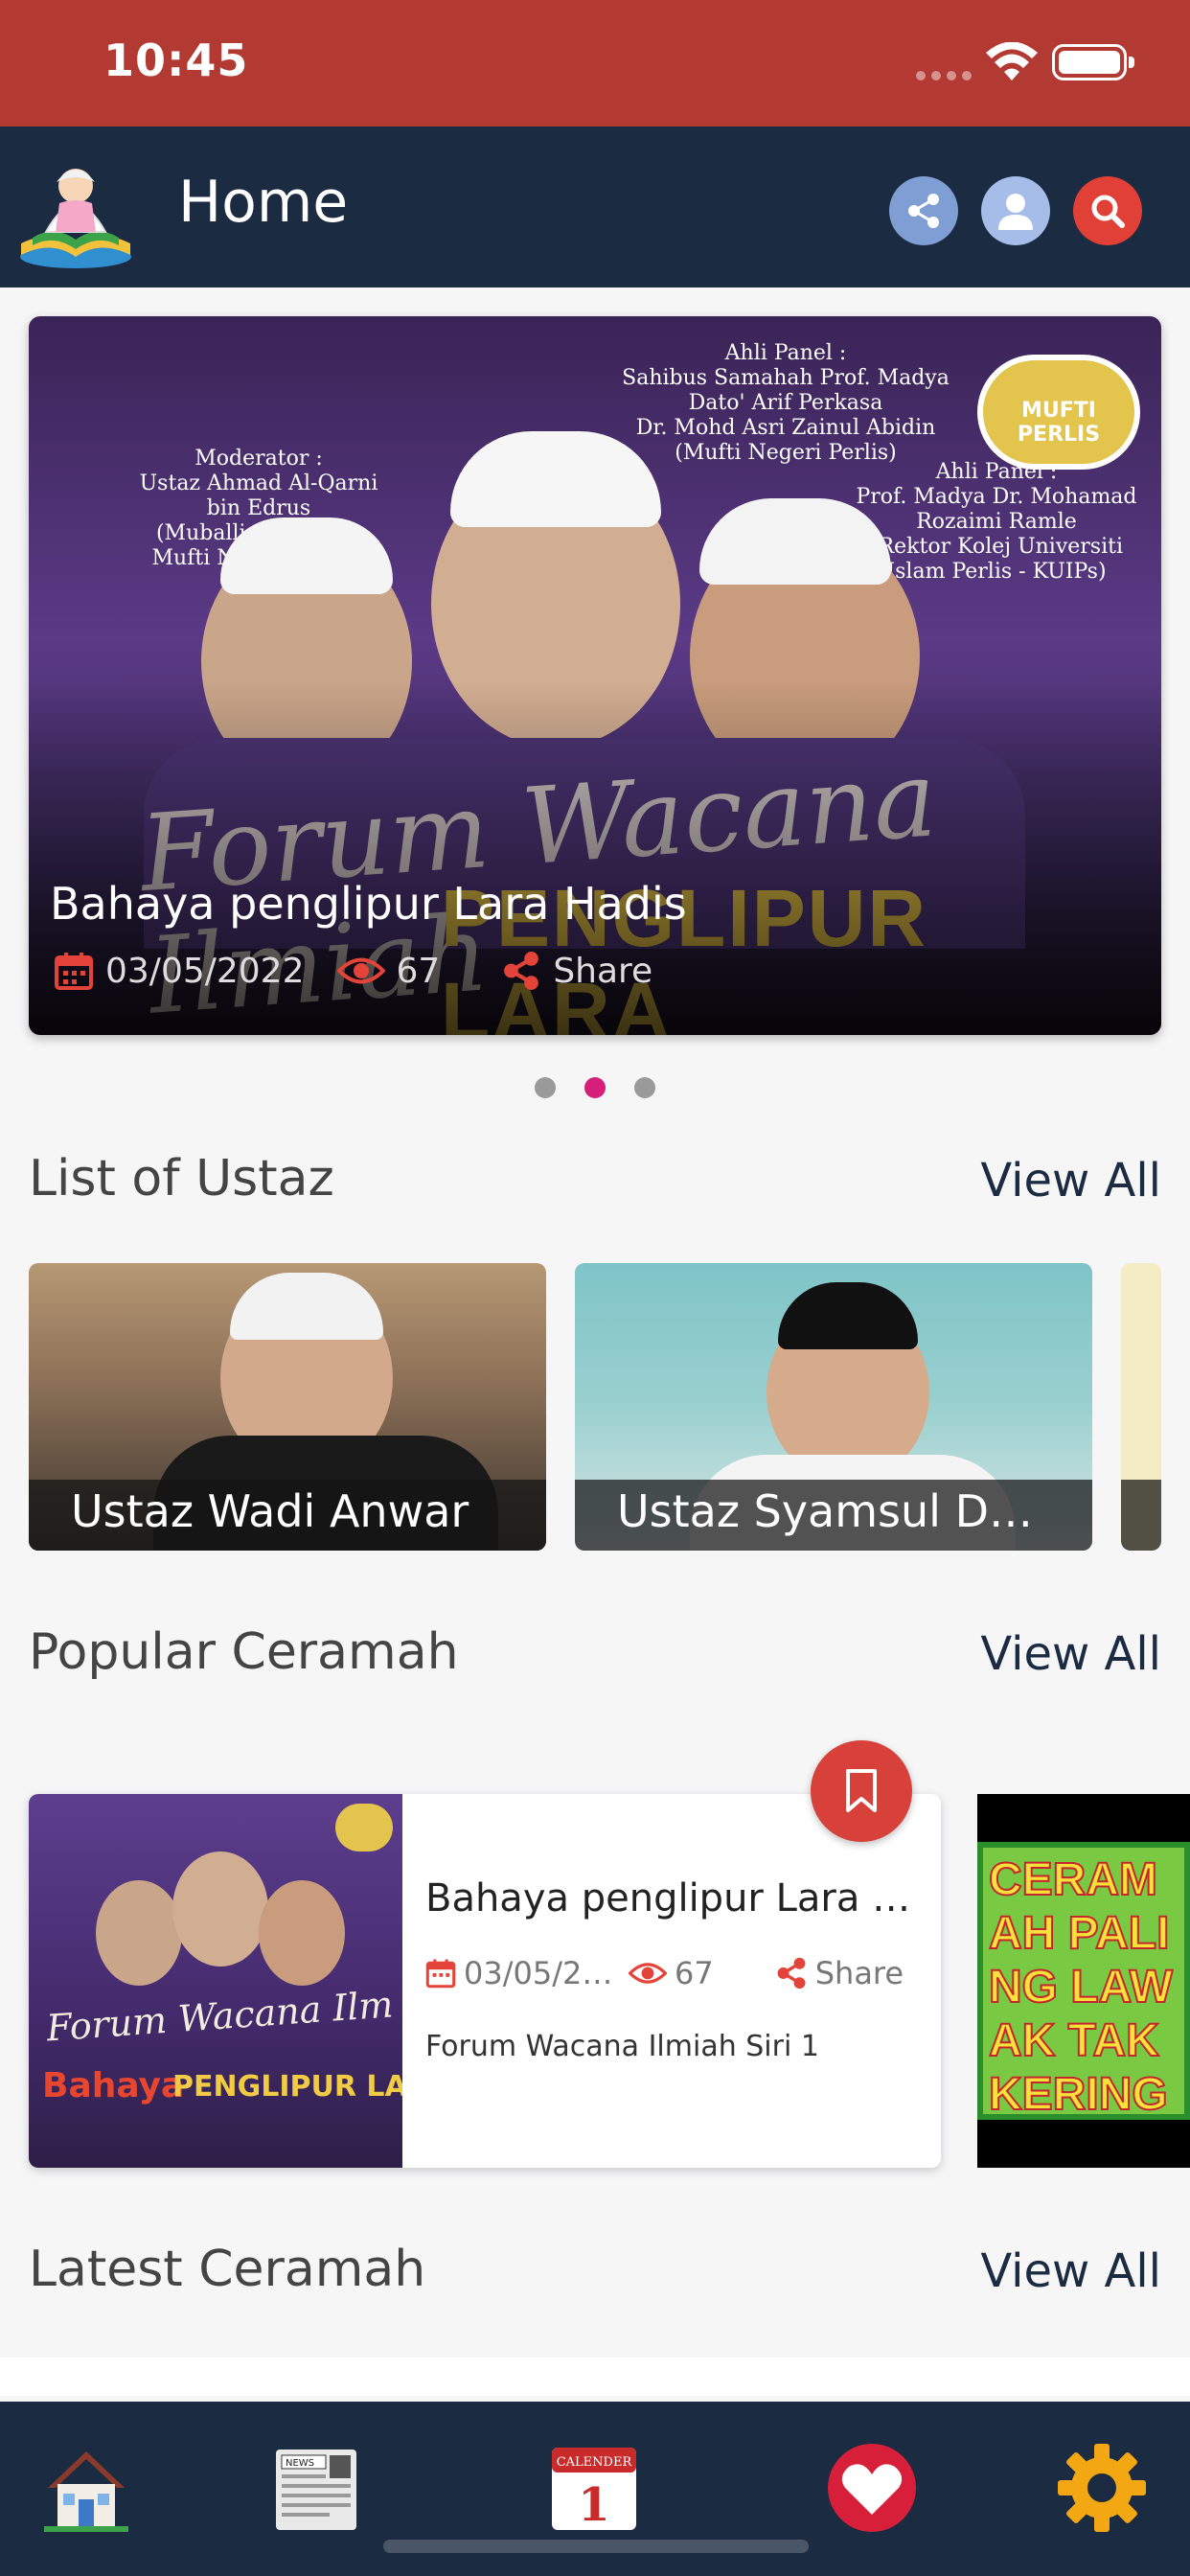 The height and width of the screenshot is (2576, 1190). I want to click on app-bar: Home, so click(595, 207).